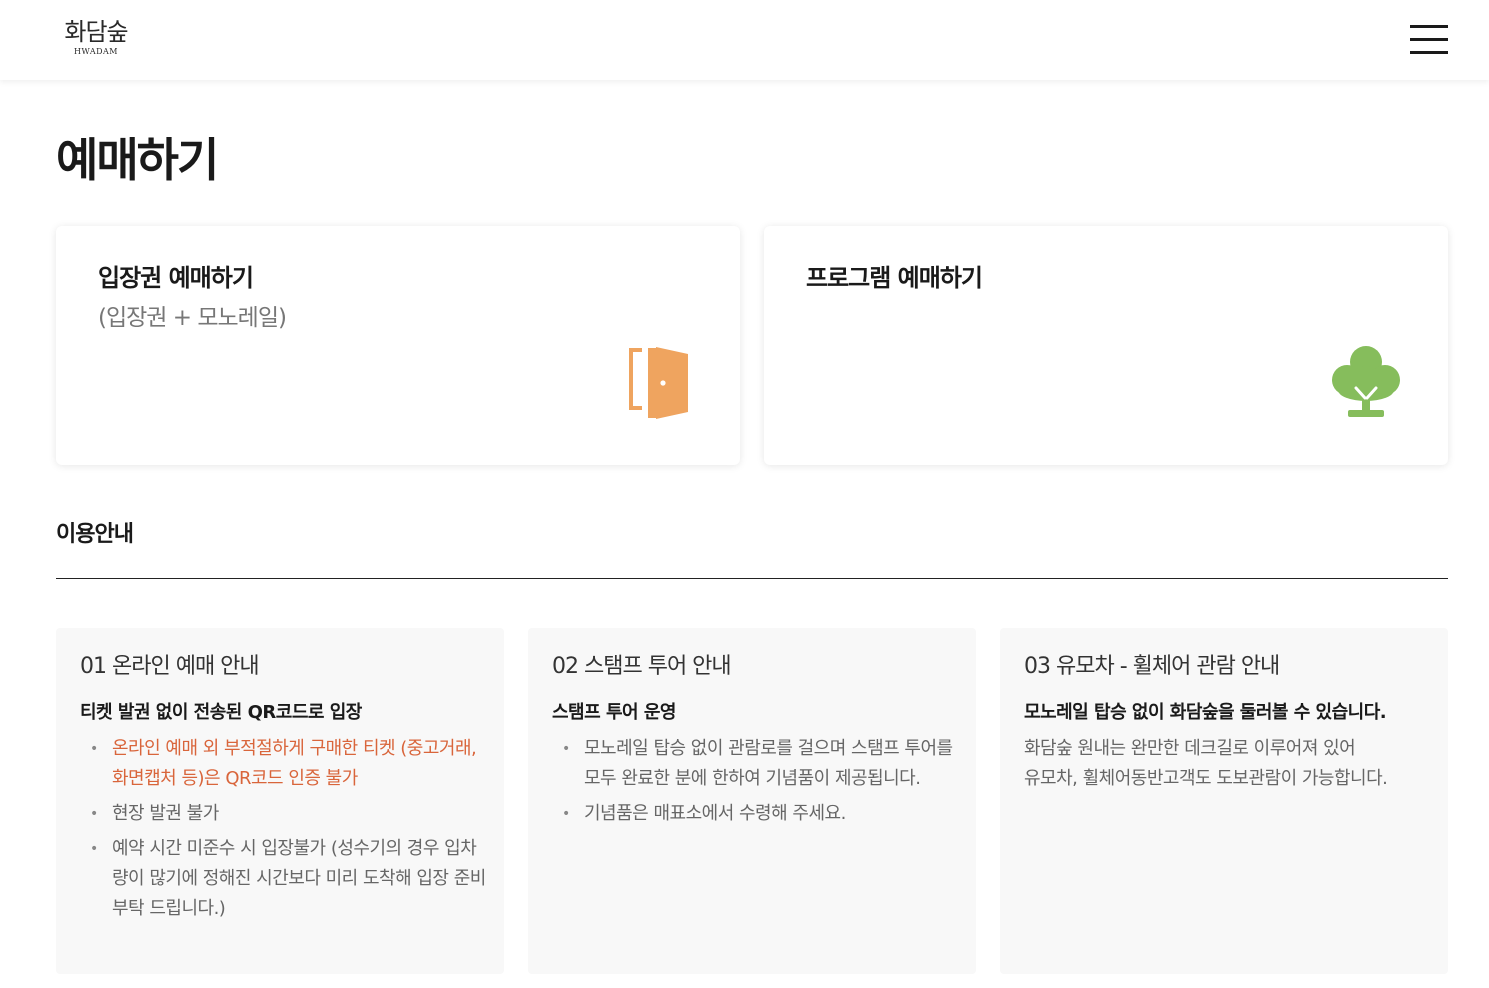 This screenshot has height=988, width=1489. What do you see at coordinates (176, 278) in the screenshot?
I see `ticket-booking-title: 입장권 예매하기` at bounding box center [176, 278].